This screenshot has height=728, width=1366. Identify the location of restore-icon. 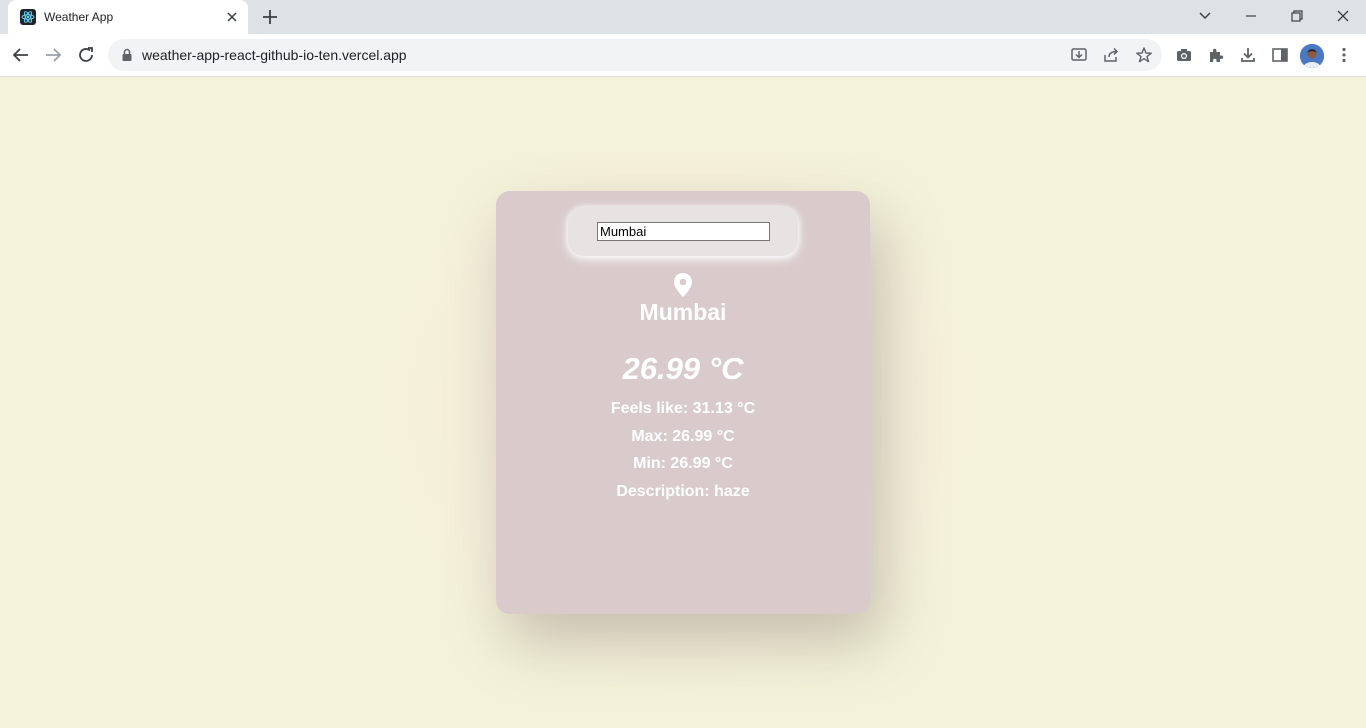
(1297, 16).